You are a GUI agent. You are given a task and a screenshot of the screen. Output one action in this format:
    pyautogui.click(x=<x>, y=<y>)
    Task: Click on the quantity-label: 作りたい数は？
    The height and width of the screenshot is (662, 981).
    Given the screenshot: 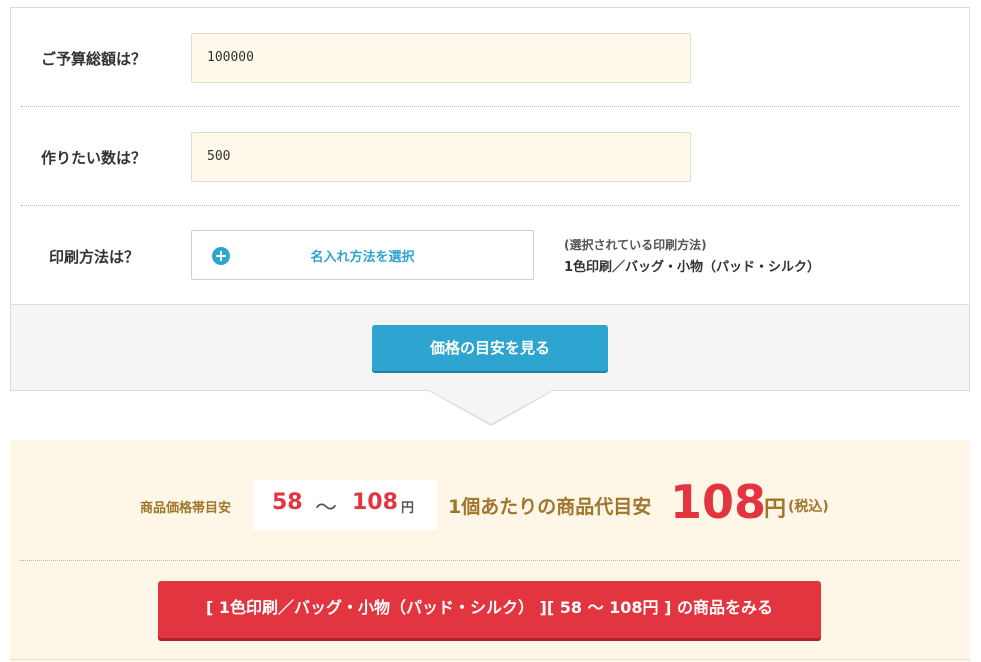 What is the action you would take?
    pyautogui.click(x=94, y=158)
    